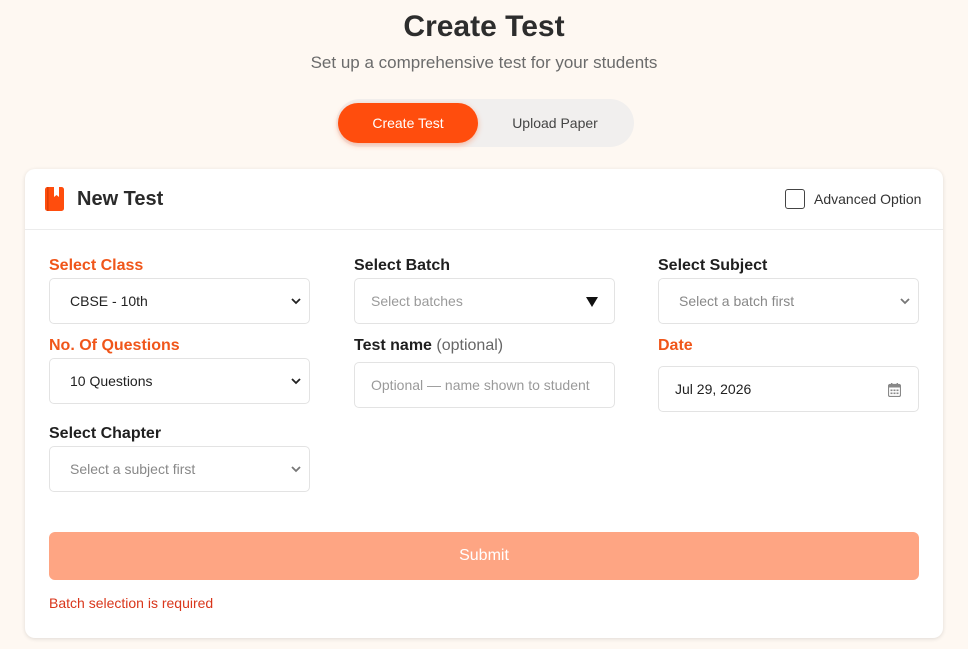 The image size is (968, 649). Describe the element at coordinates (179, 381) in the screenshot. I see `num-questions-dropdown: 10 Questions` at that location.